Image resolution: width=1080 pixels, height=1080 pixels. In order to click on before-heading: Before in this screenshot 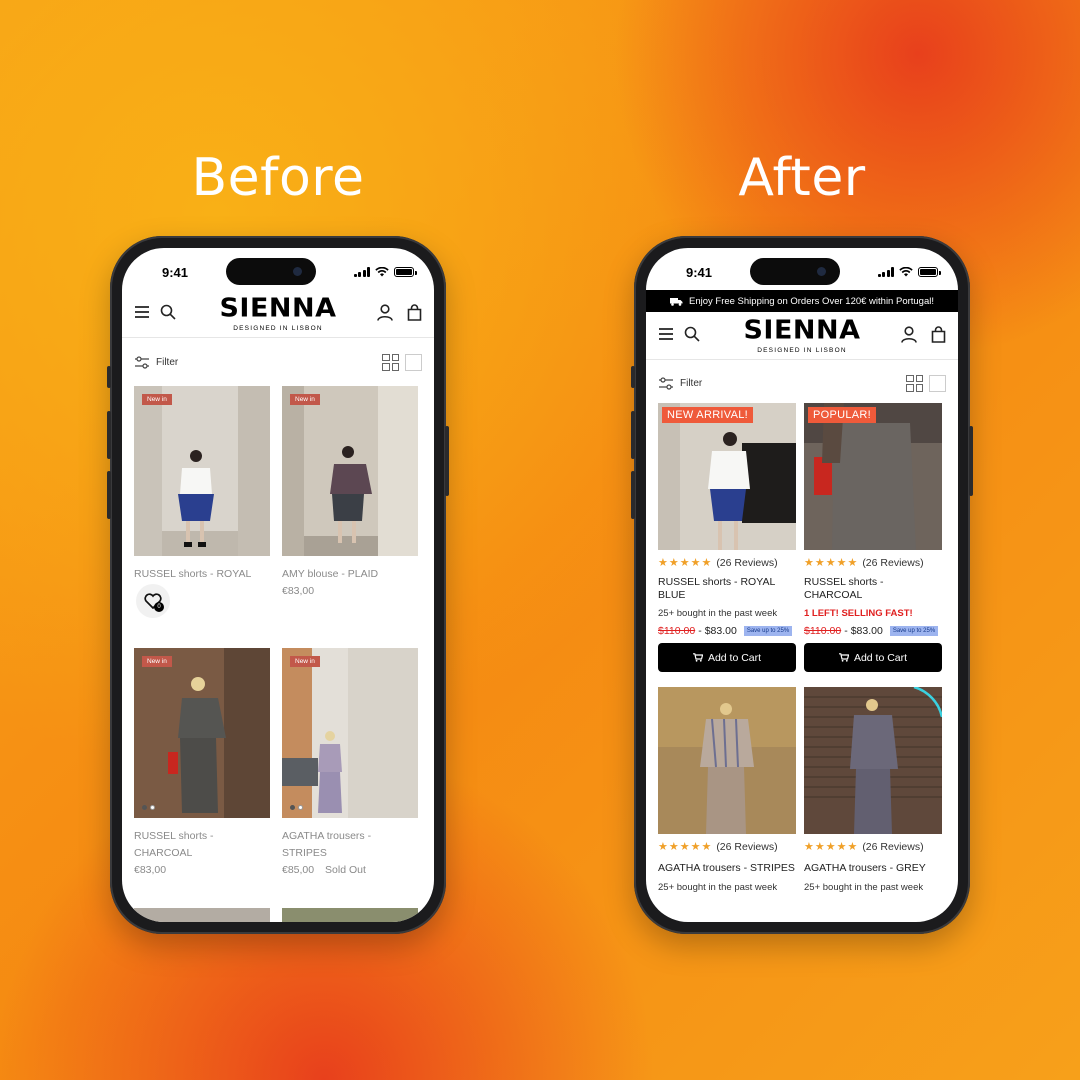, I will do `click(278, 178)`.